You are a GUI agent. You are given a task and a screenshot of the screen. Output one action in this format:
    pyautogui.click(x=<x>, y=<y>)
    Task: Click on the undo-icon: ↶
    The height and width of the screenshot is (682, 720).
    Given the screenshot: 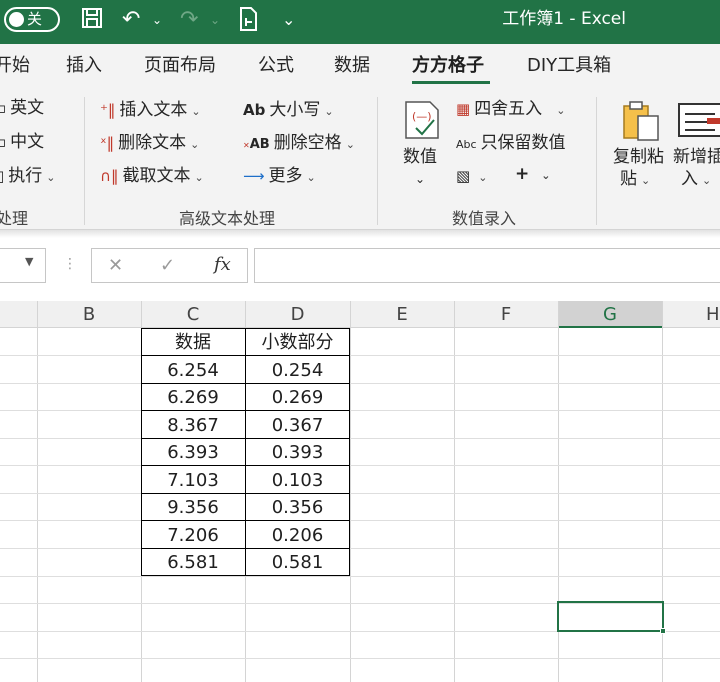 What is the action you would take?
    pyautogui.click(x=131, y=20)
    